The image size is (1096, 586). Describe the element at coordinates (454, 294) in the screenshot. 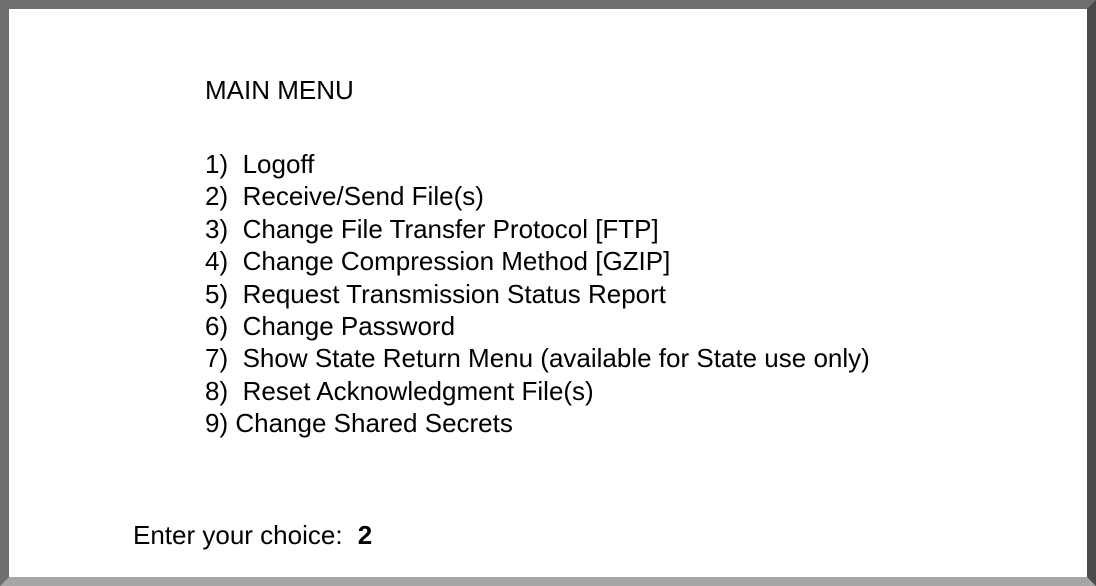

I see `menu-item-label: Request Transmission Status Report` at that location.